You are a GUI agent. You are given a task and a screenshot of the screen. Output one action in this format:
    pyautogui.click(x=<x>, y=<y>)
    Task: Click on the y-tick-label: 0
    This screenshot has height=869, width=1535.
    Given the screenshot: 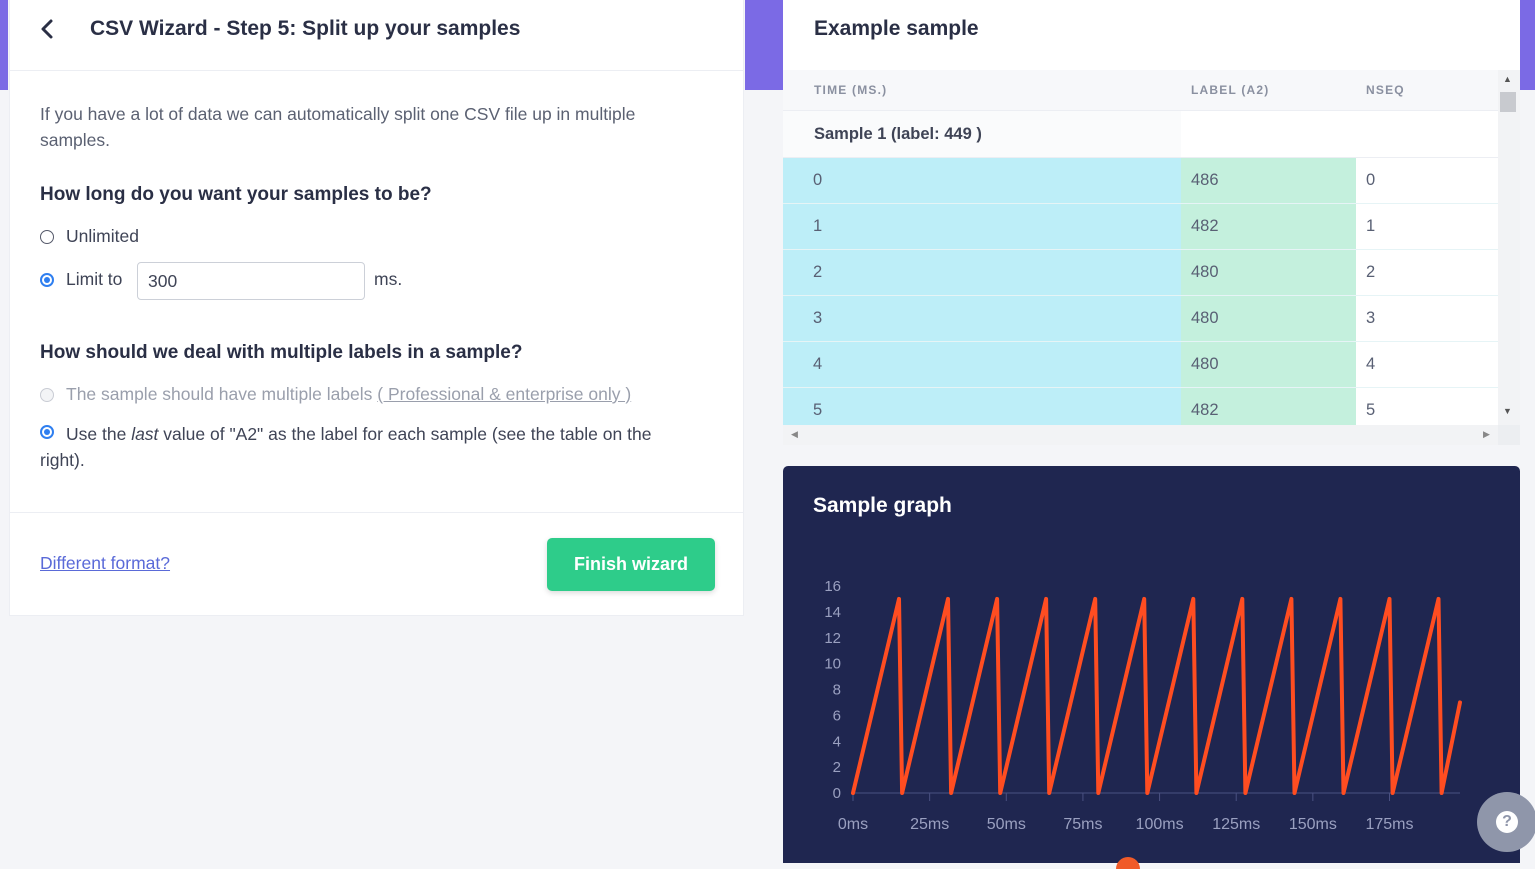 What is the action you would take?
    pyautogui.click(x=837, y=793)
    